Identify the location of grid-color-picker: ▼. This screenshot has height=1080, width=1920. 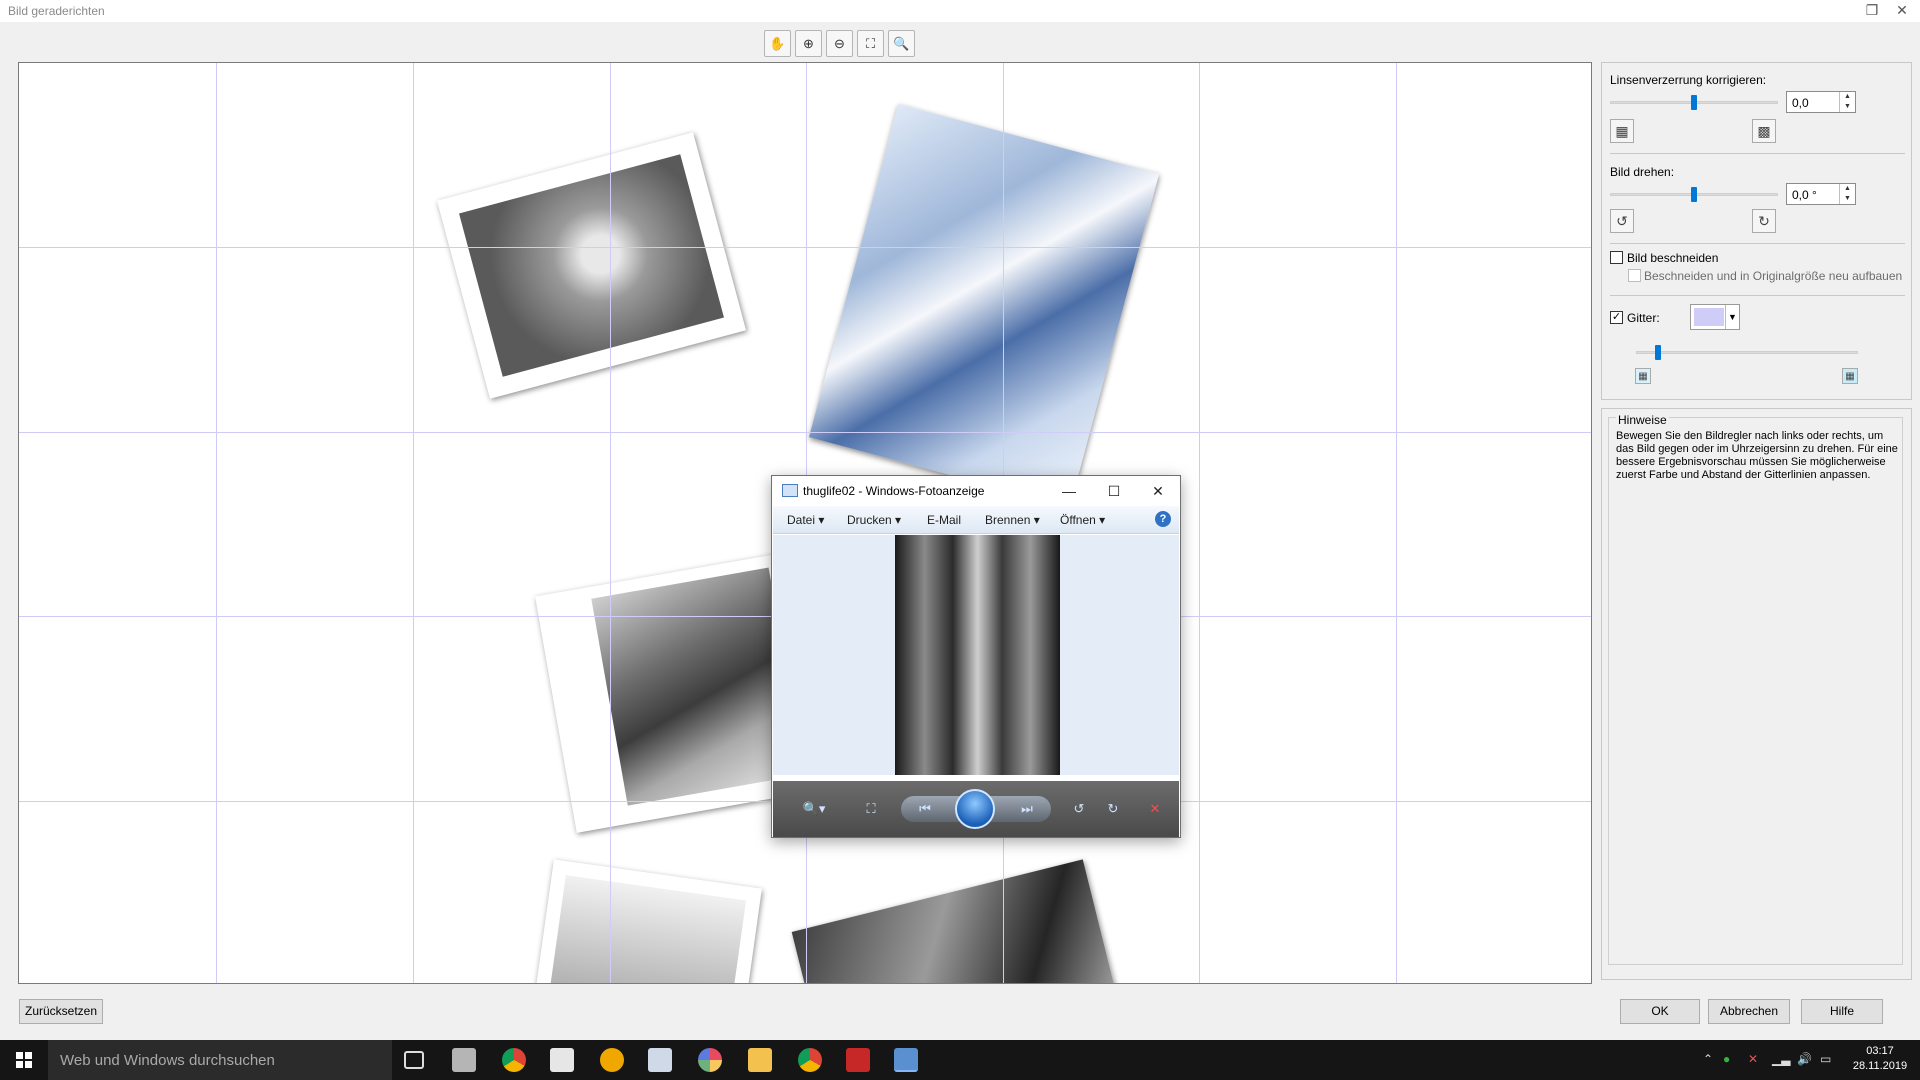
(1715, 317).